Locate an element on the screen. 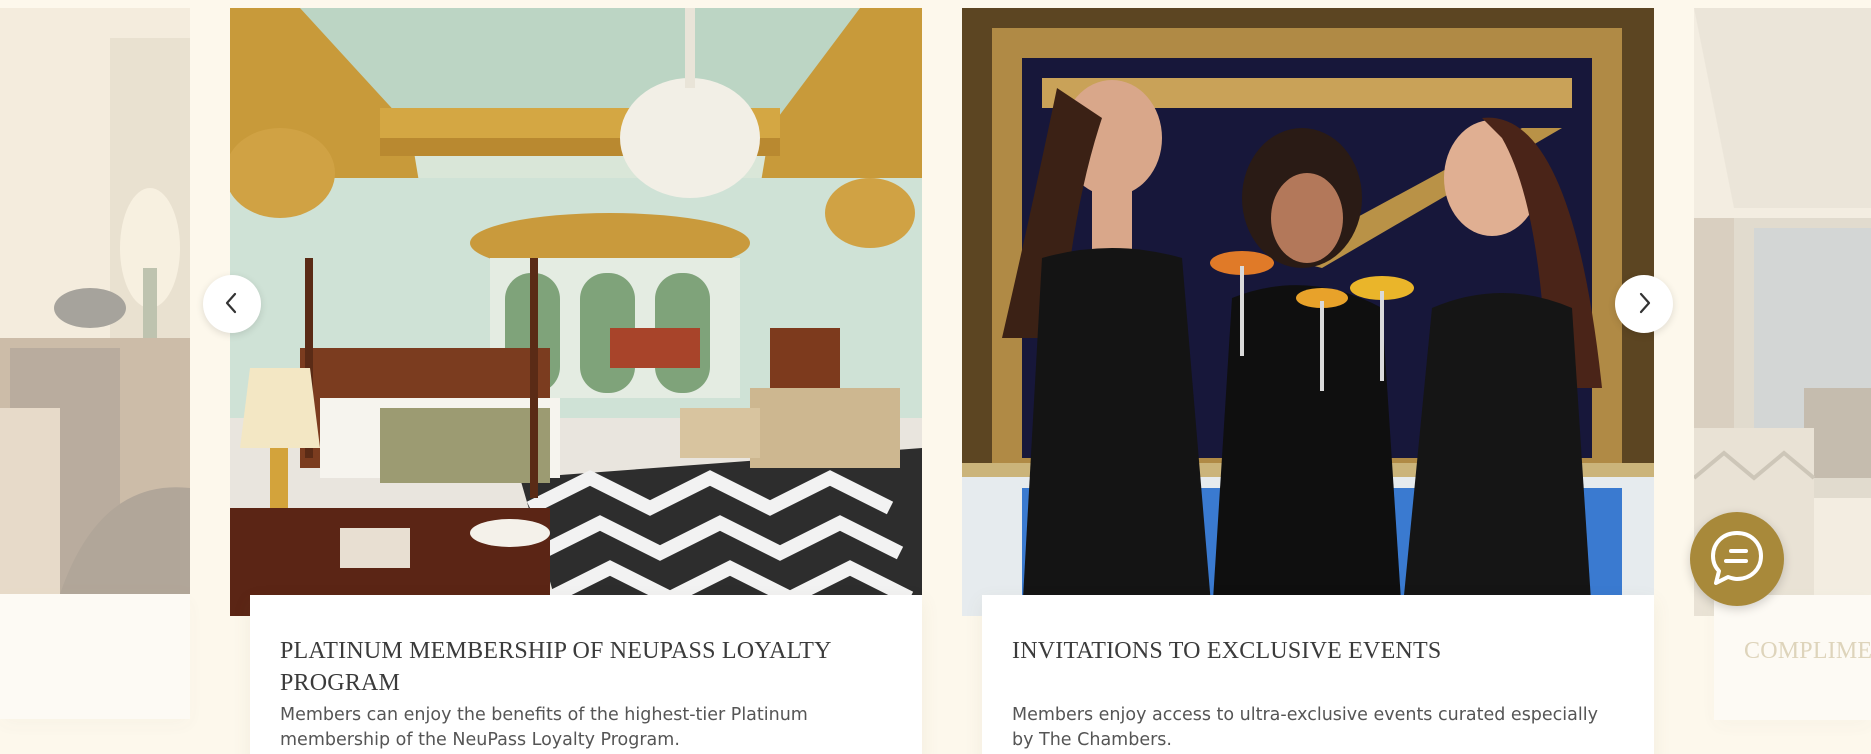  carousel-prev-button is located at coordinates (232, 304).